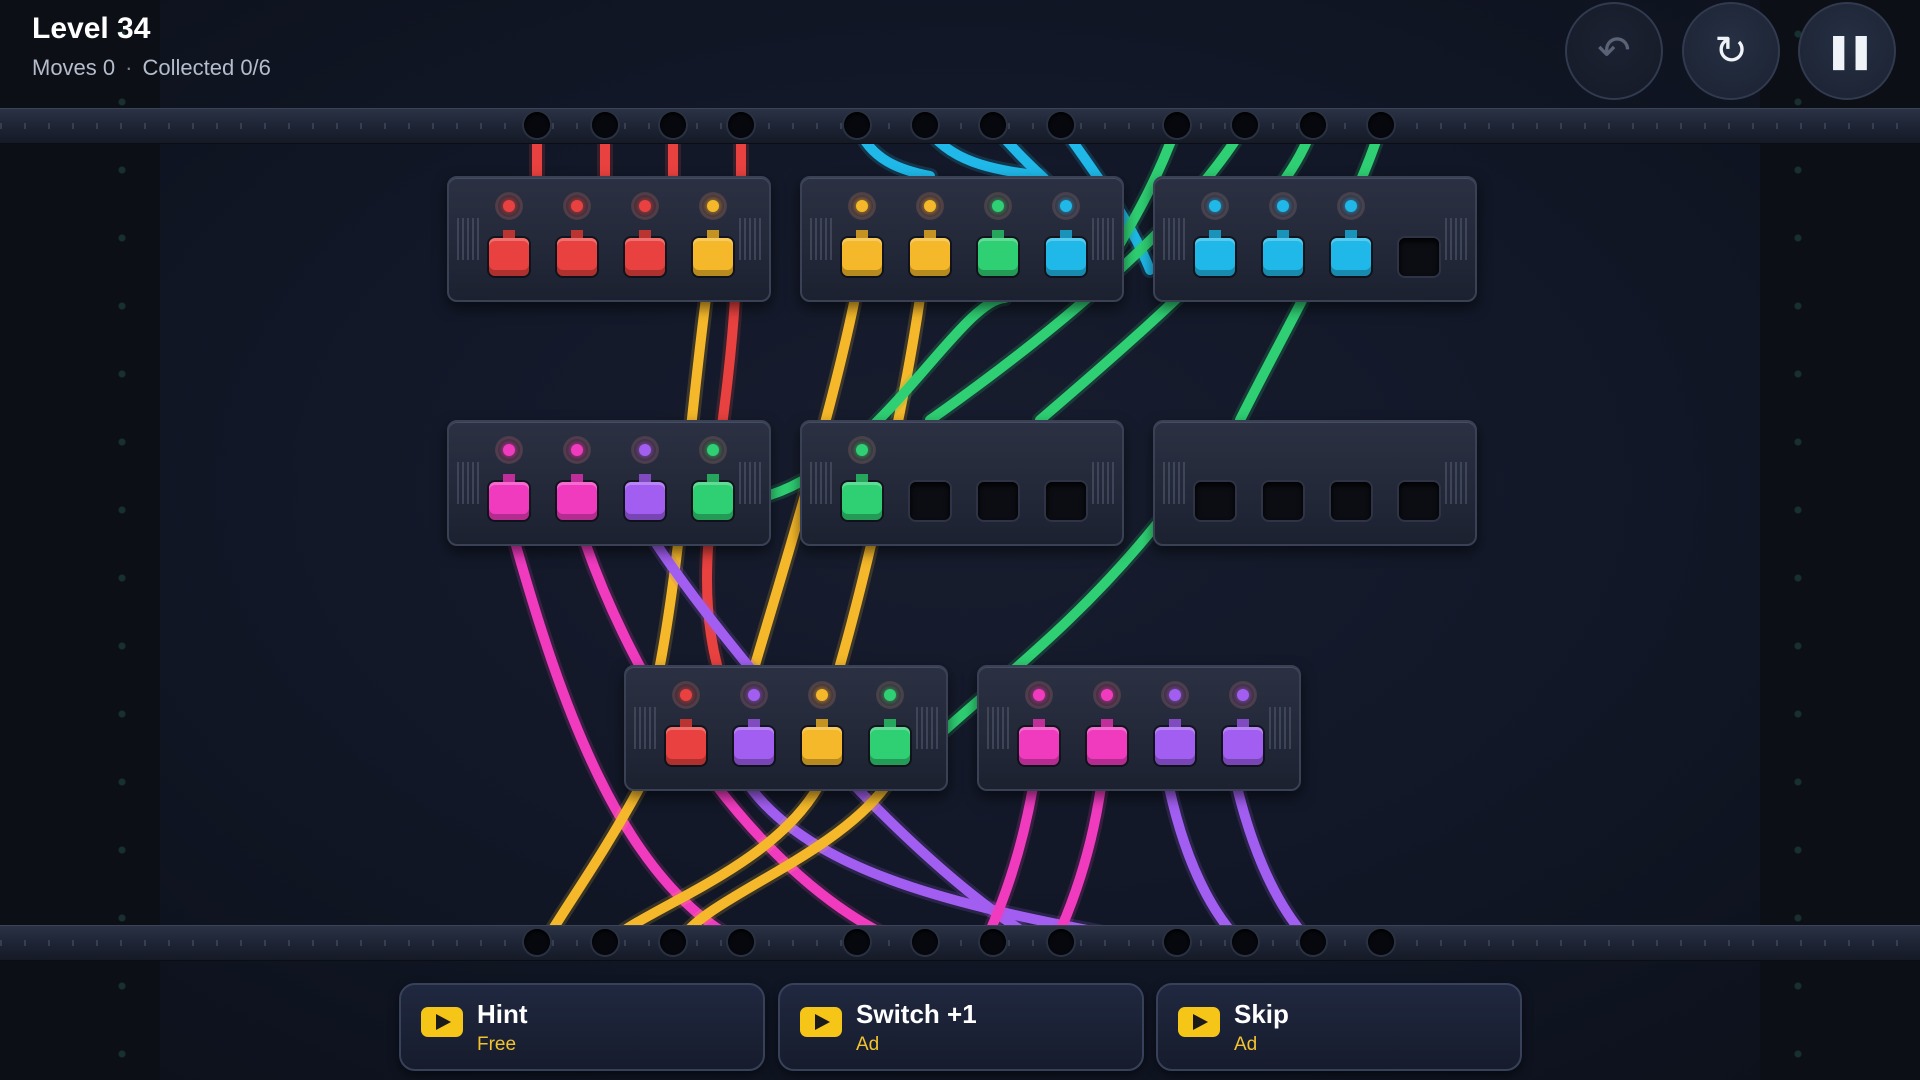 This screenshot has width=1920, height=1080. I want to click on switch-label: Switch +1, so click(916, 1014).